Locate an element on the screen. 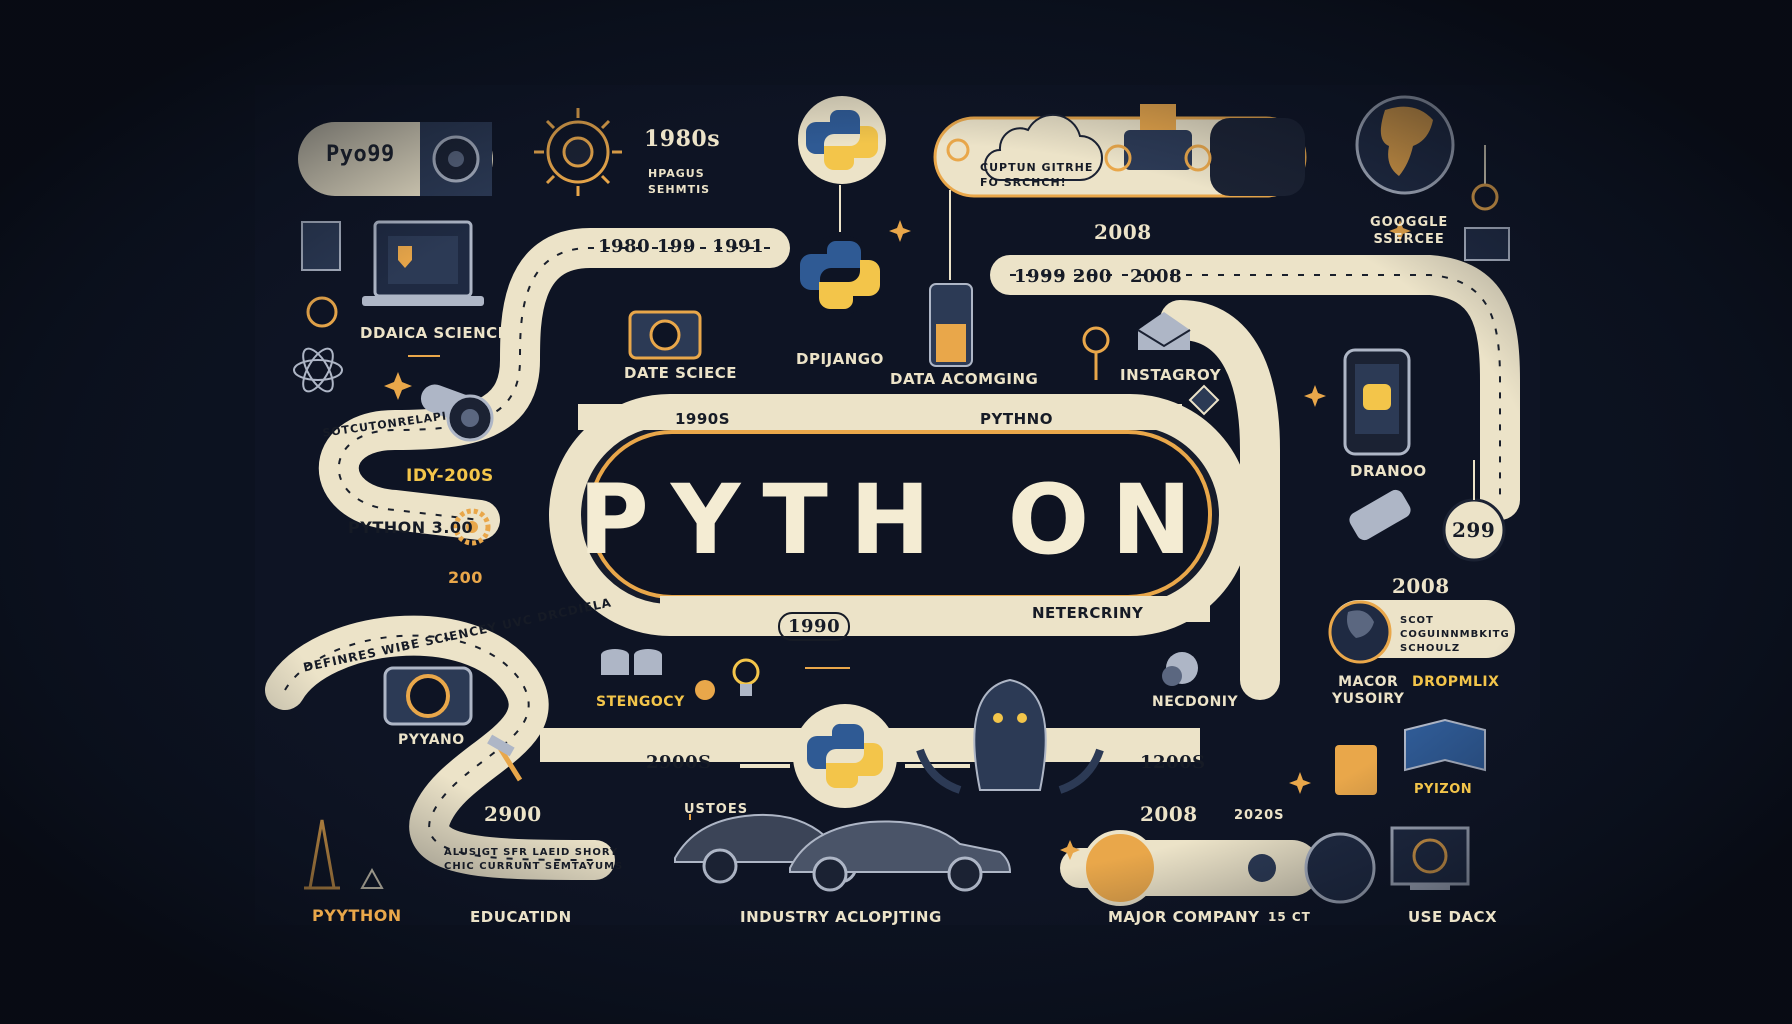  label-data-acoming: DATA ACOMGING is located at coordinates (964, 379).